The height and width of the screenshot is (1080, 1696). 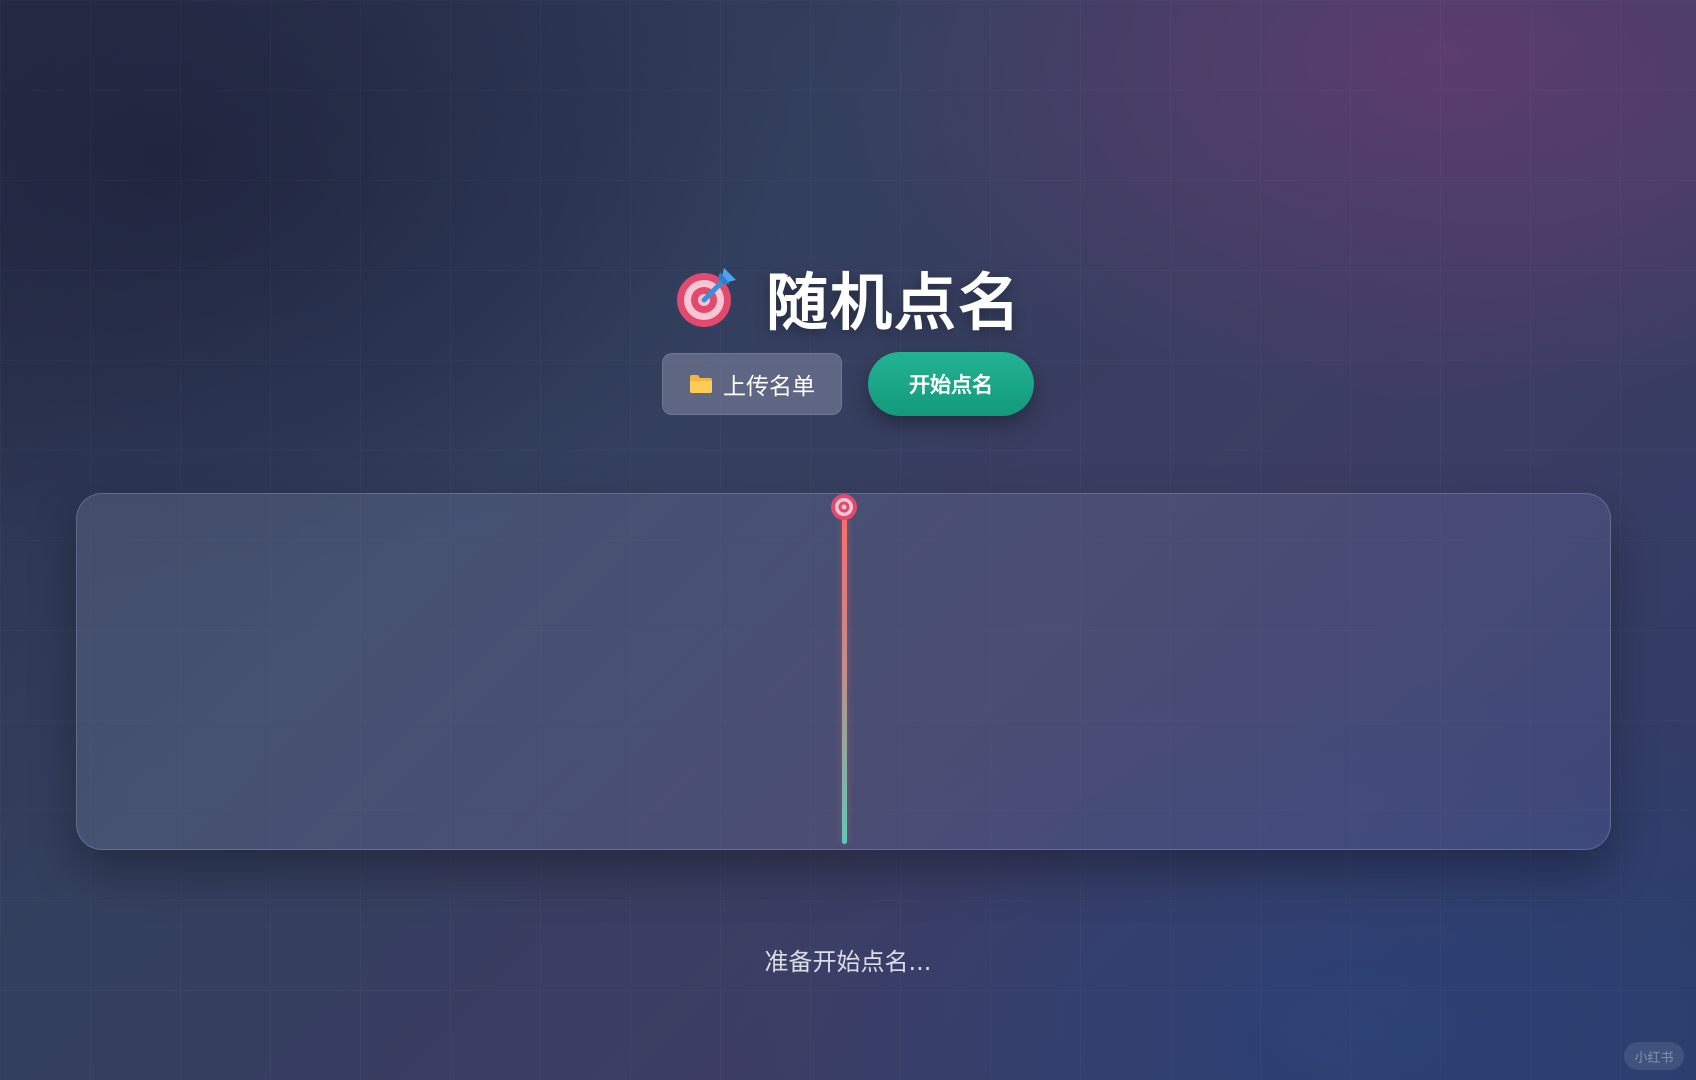 What do you see at coordinates (769, 387) in the screenshot?
I see `upload-list-label: 上传名单` at bounding box center [769, 387].